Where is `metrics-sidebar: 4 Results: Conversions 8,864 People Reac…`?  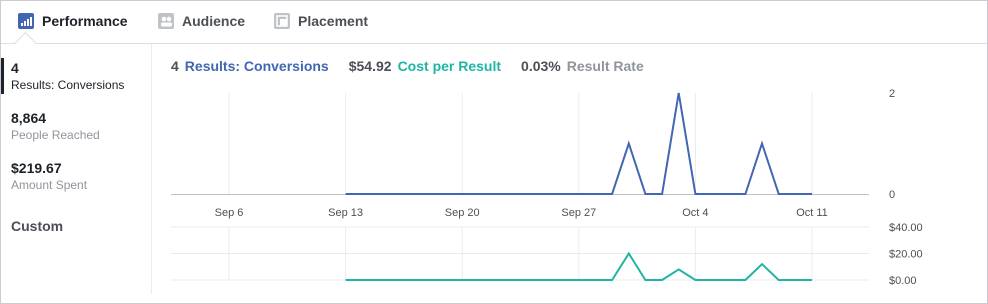
metrics-sidebar: 4 Results: Conversions 8,864 People Reac… is located at coordinates (76, 169).